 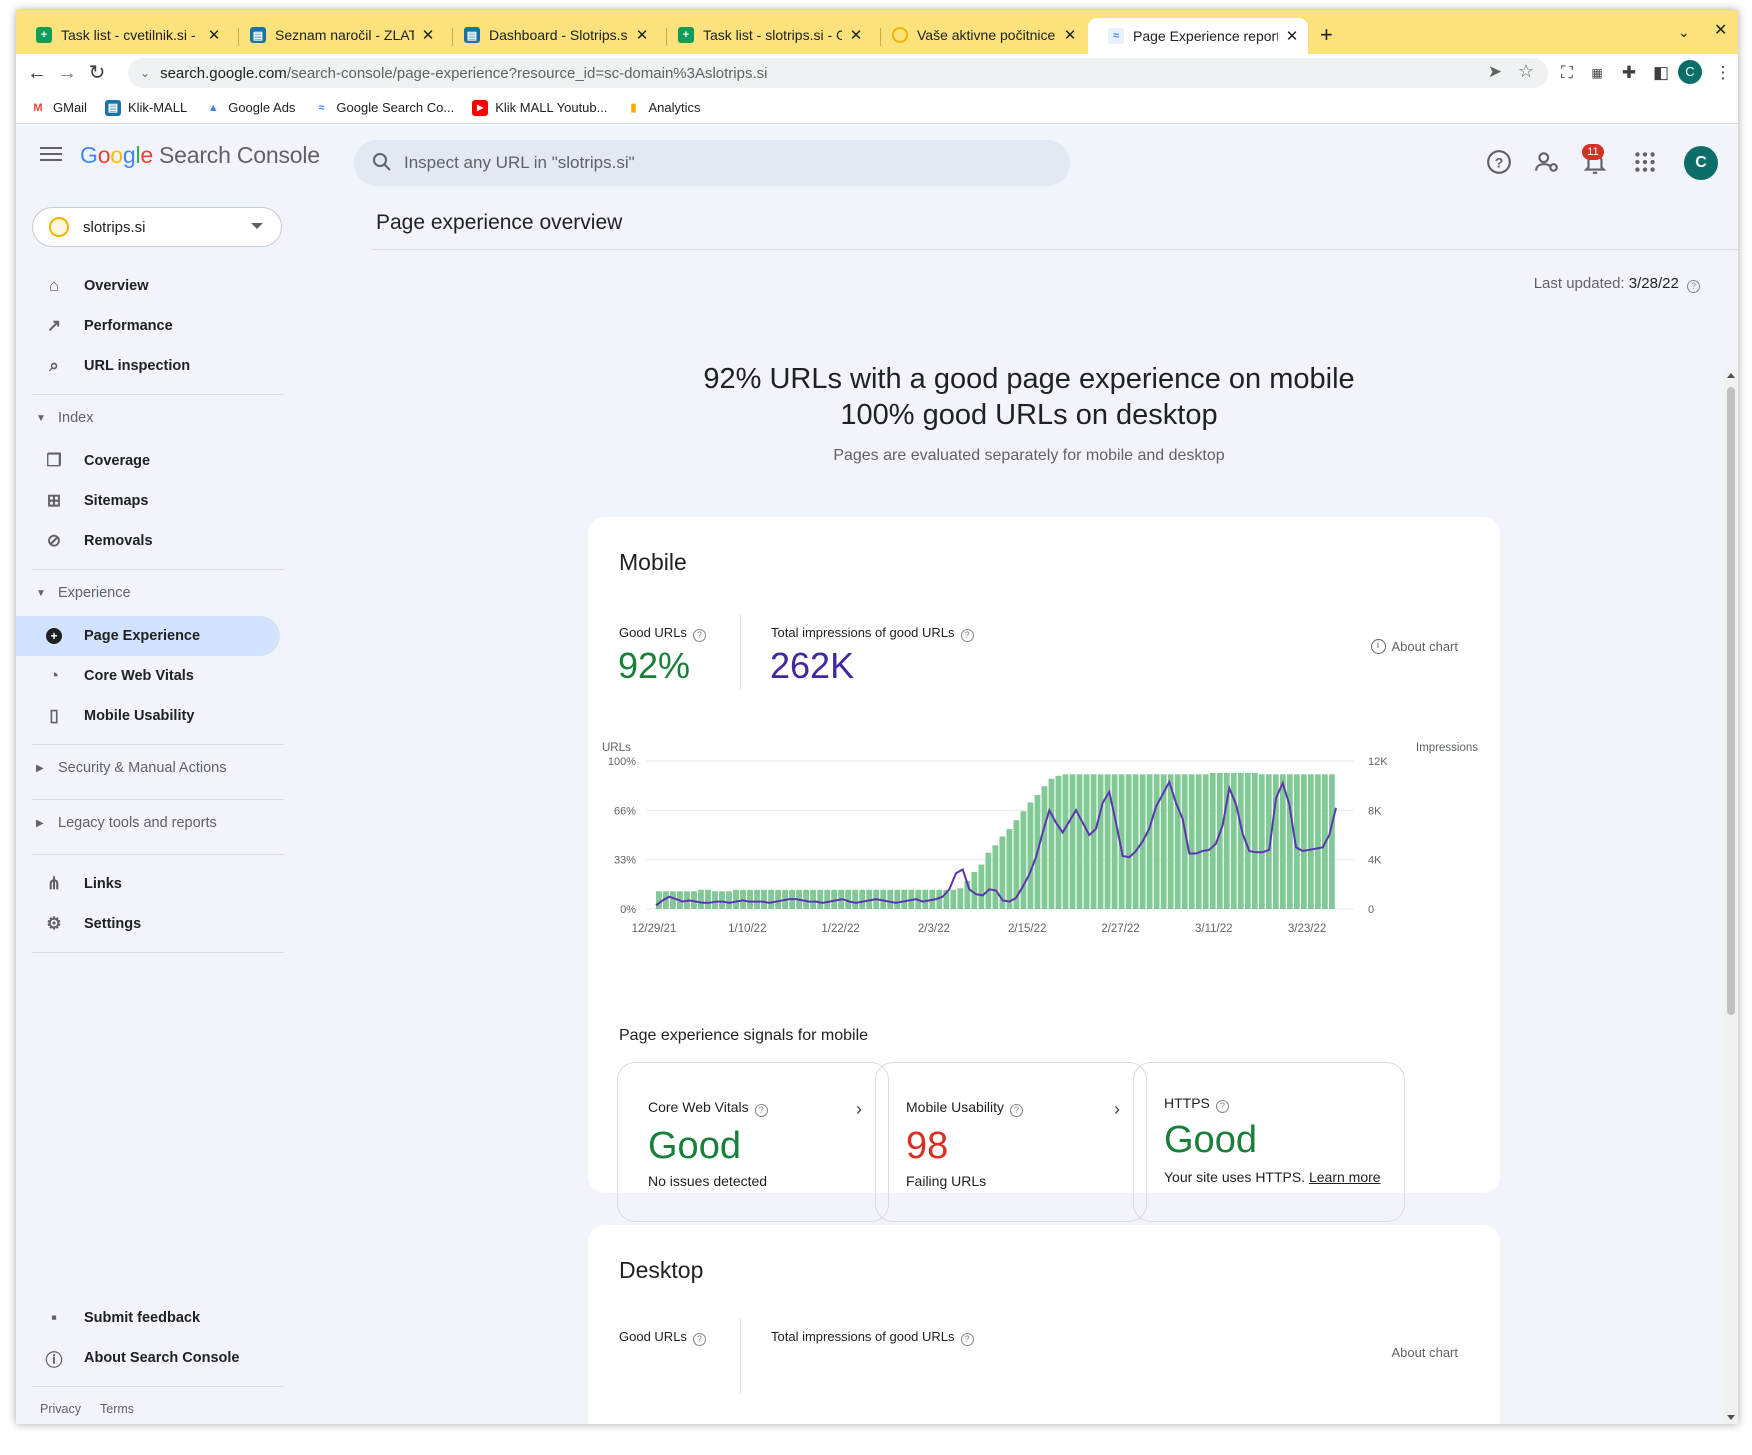 I want to click on expand-triangle-icon: ▶, so click(x=40, y=768).